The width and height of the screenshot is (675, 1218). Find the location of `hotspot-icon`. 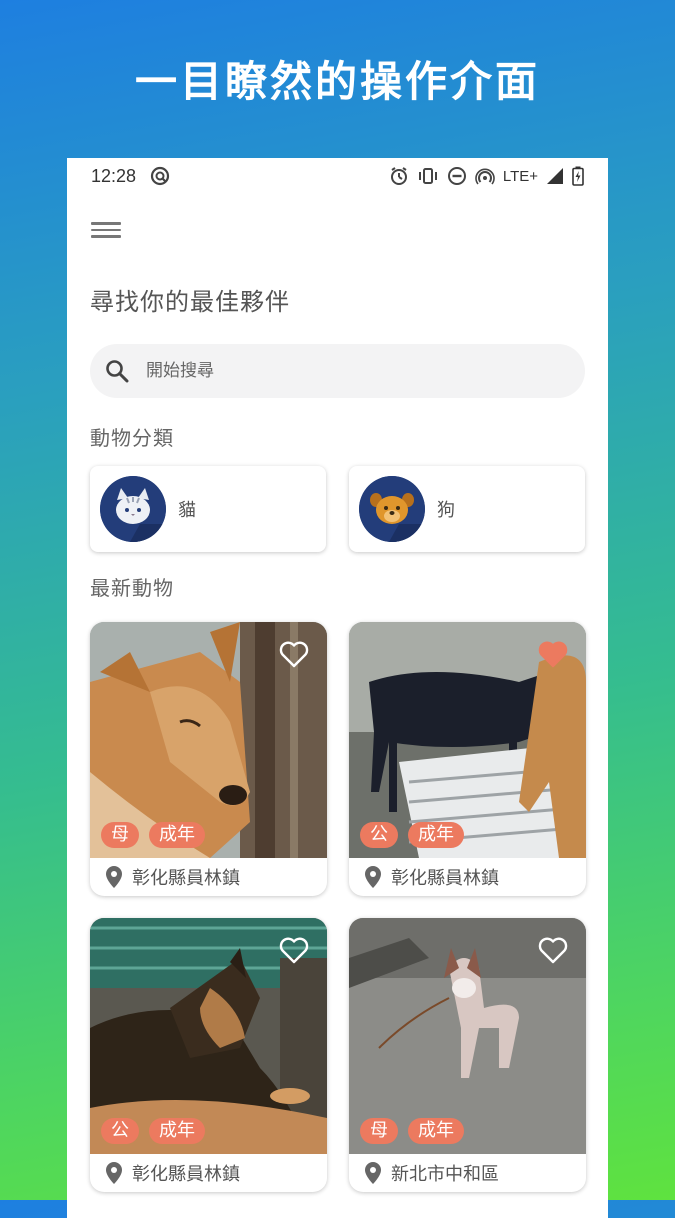

hotspot-icon is located at coordinates (485, 176).